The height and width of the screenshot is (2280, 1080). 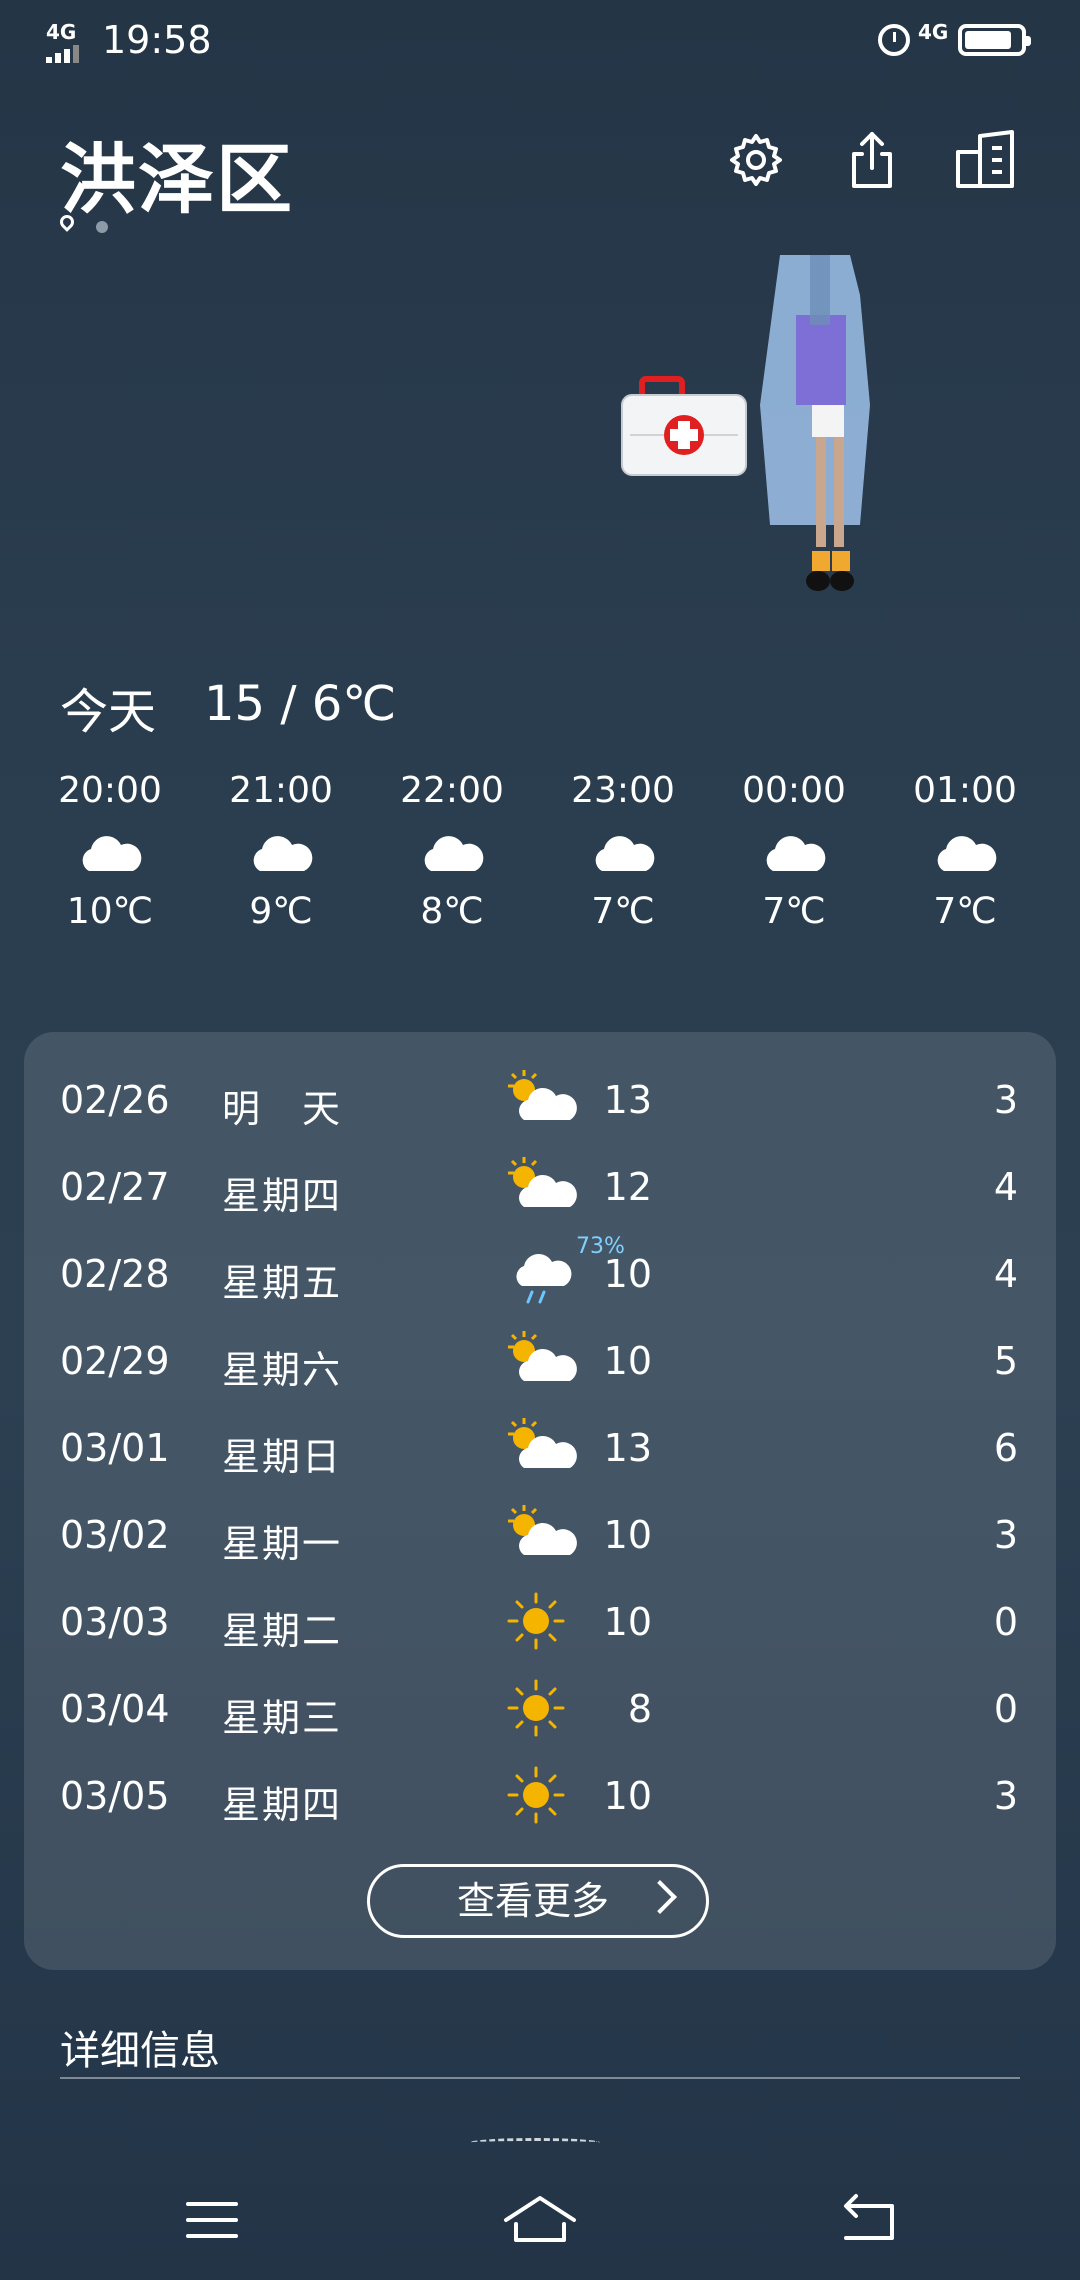 What do you see at coordinates (140, 2051) in the screenshot?
I see `details-heading: 详细信息` at bounding box center [140, 2051].